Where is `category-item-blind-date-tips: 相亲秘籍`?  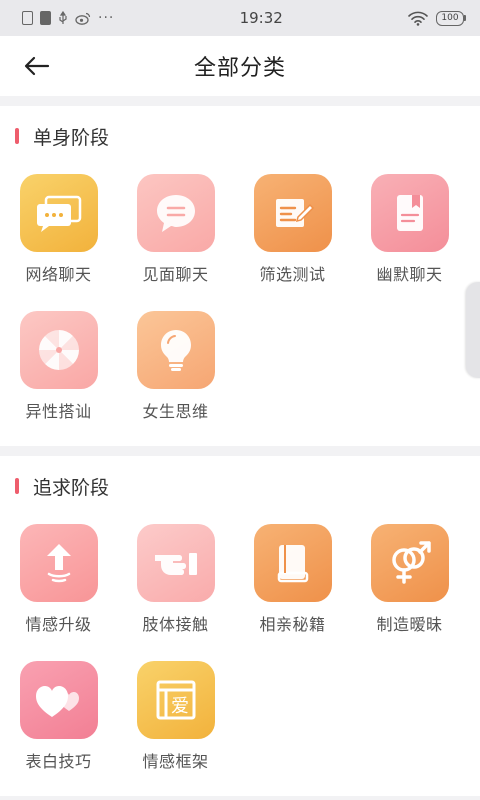
category-item-blind-date-tips: 相亲秘籍 is located at coordinates (292, 578).